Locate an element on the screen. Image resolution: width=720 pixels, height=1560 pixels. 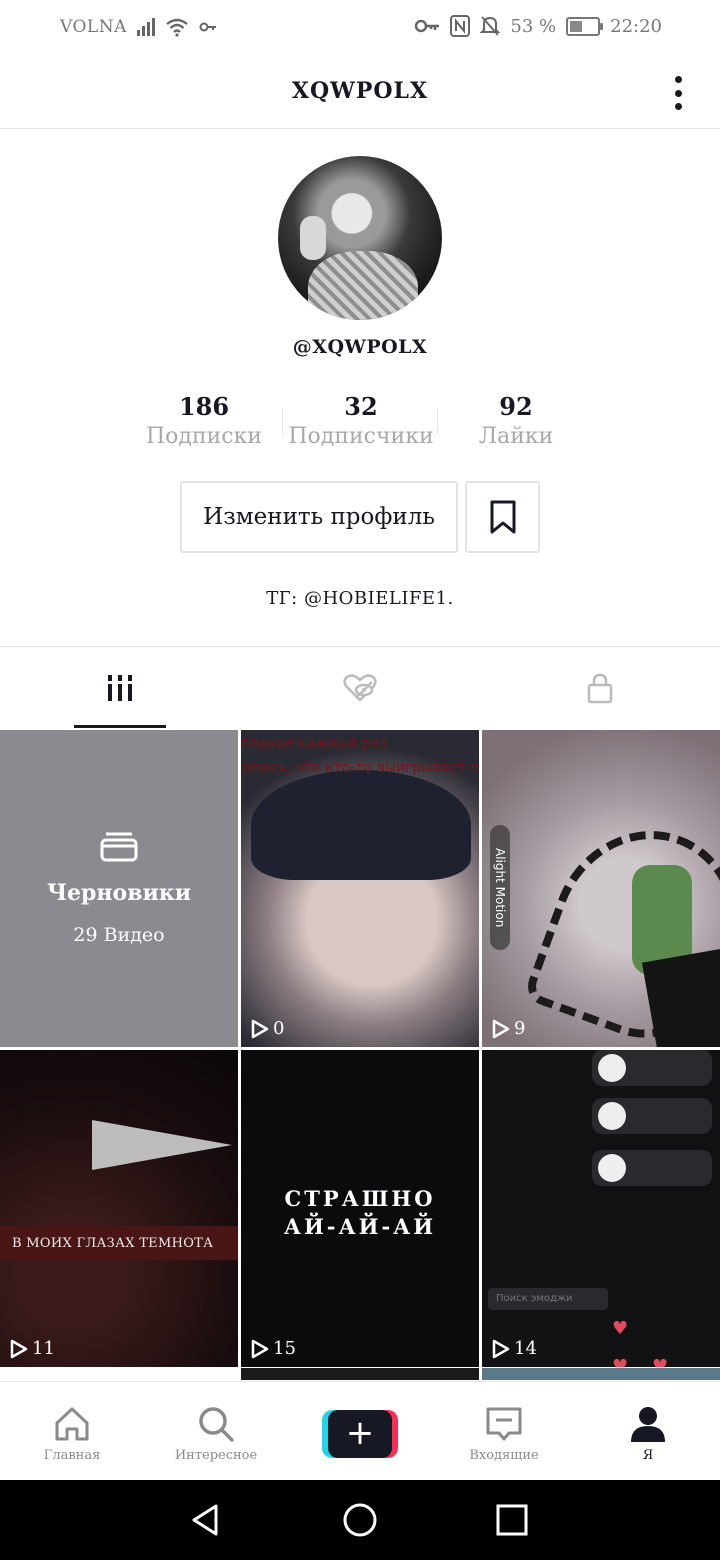
bio-text: ТГ: @HOBIELIFE1. is located at coordinates (360, 598).